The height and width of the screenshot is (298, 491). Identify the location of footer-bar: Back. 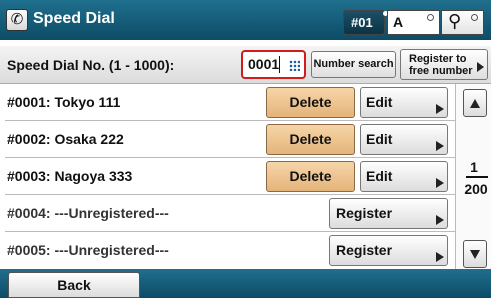
(245, 283).